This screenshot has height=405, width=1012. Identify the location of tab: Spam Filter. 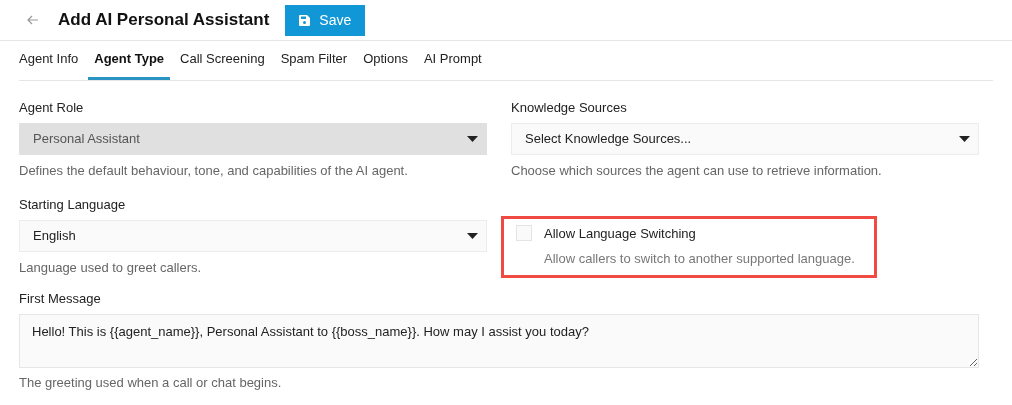
(314, 60).